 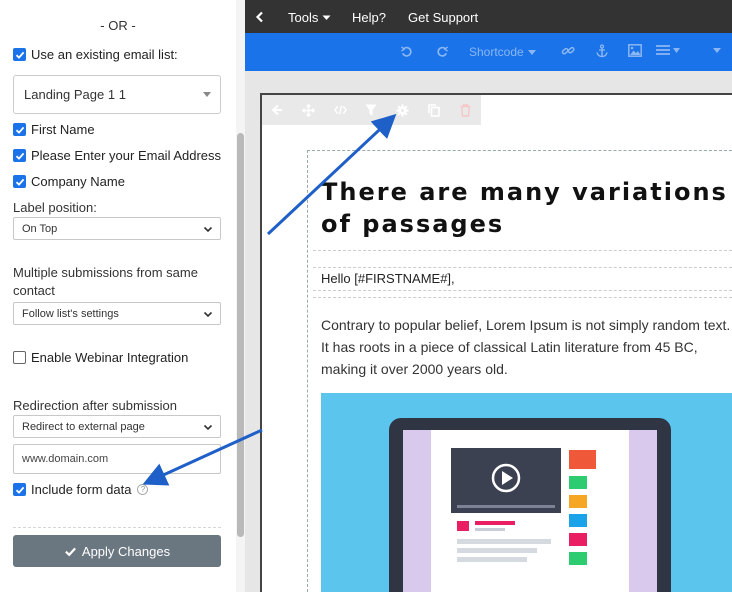 I want to click on undo-icon, so click(x=406, y=51).